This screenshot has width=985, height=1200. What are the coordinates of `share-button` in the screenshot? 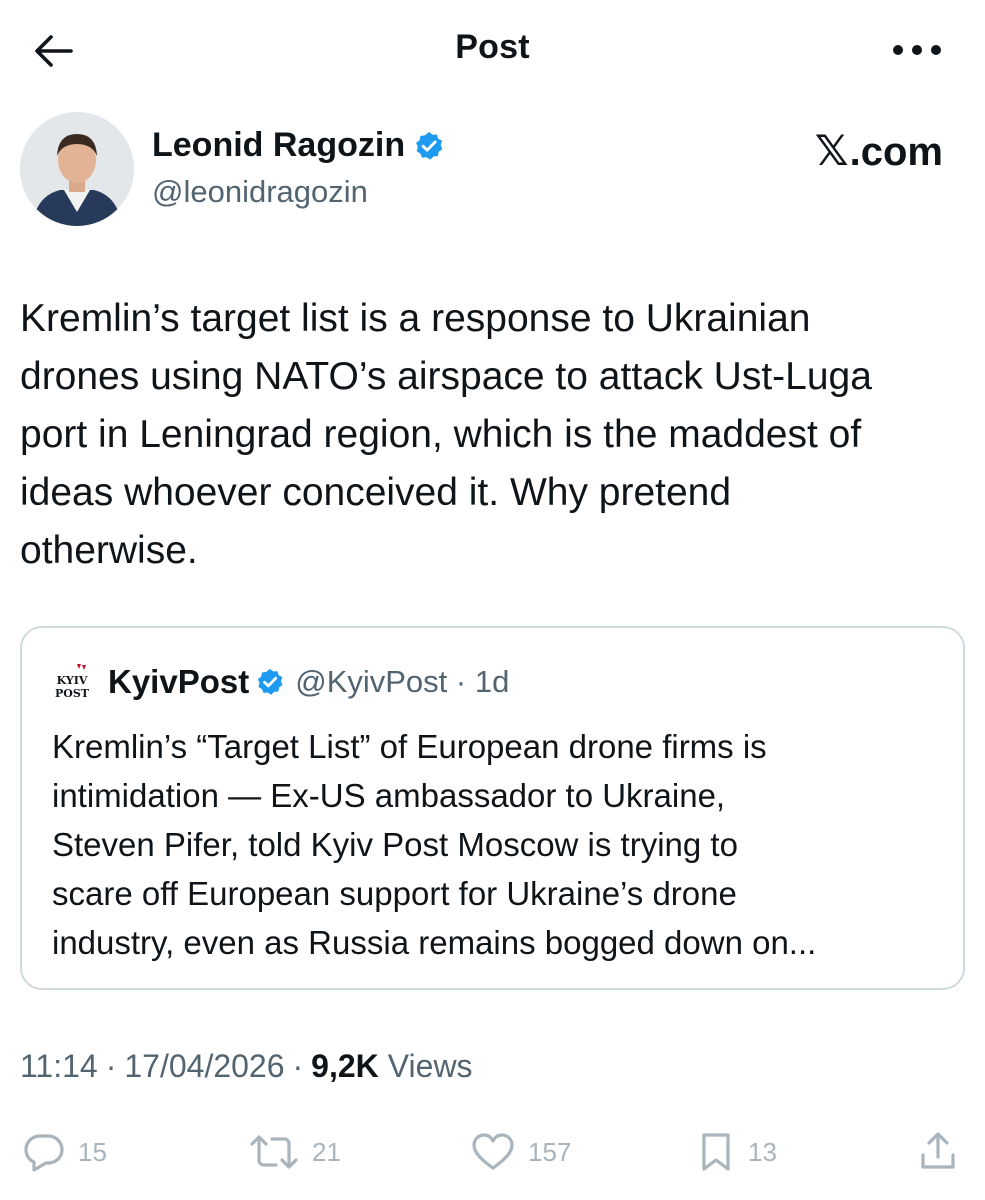 It's located at (938, 1152).